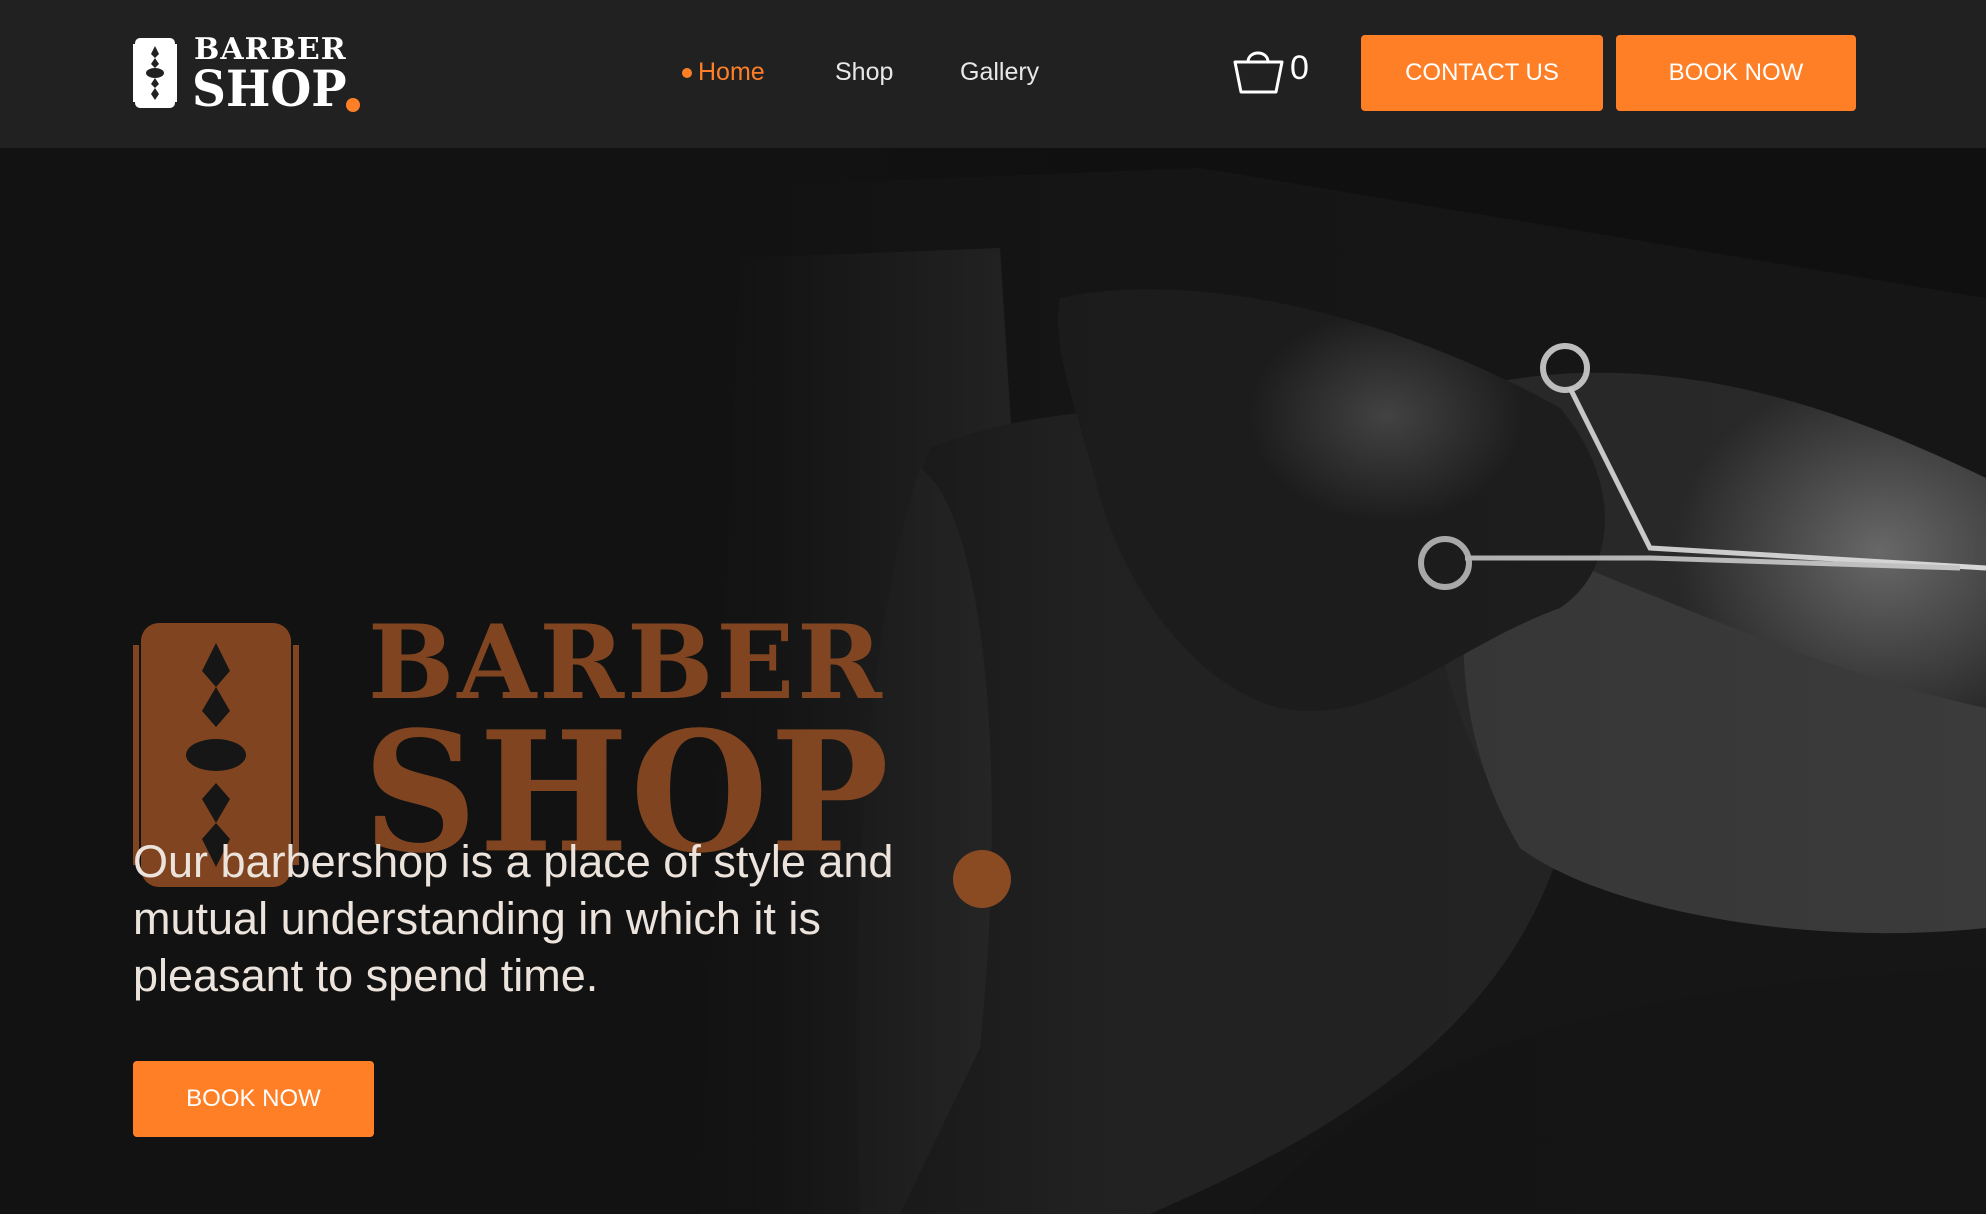 The image size is (1986, 1214). I want to click on cart-button: 0, so click(1277, 71).